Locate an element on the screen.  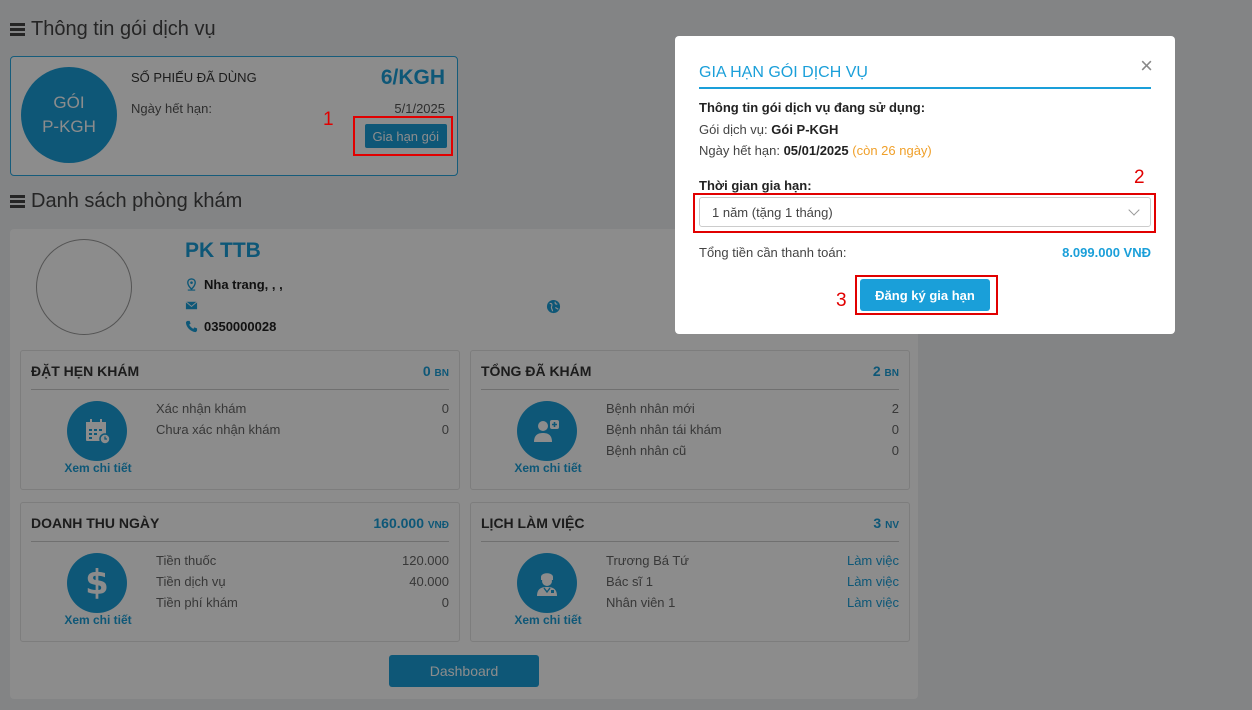
total-label: Tổng tiền cần thanh toán: is located at coordinates (773, 252).